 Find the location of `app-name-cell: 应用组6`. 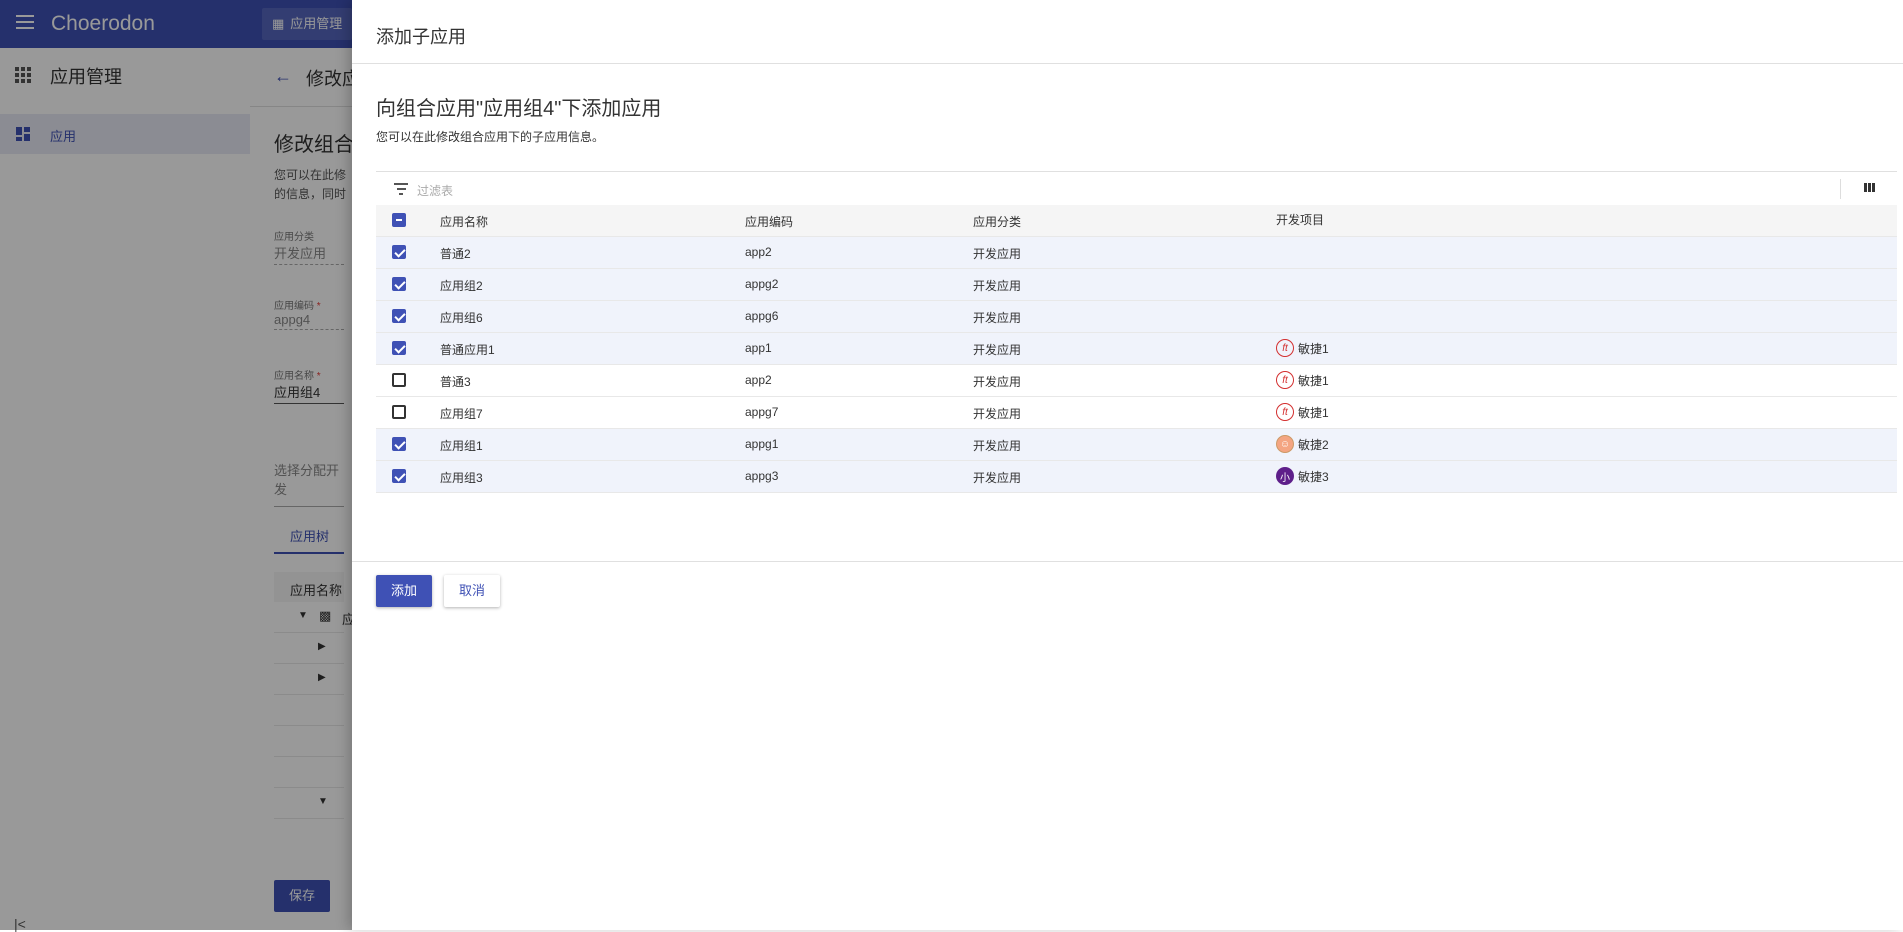

app-name-cell: 应用组6 is located at coordinates (461, 318).